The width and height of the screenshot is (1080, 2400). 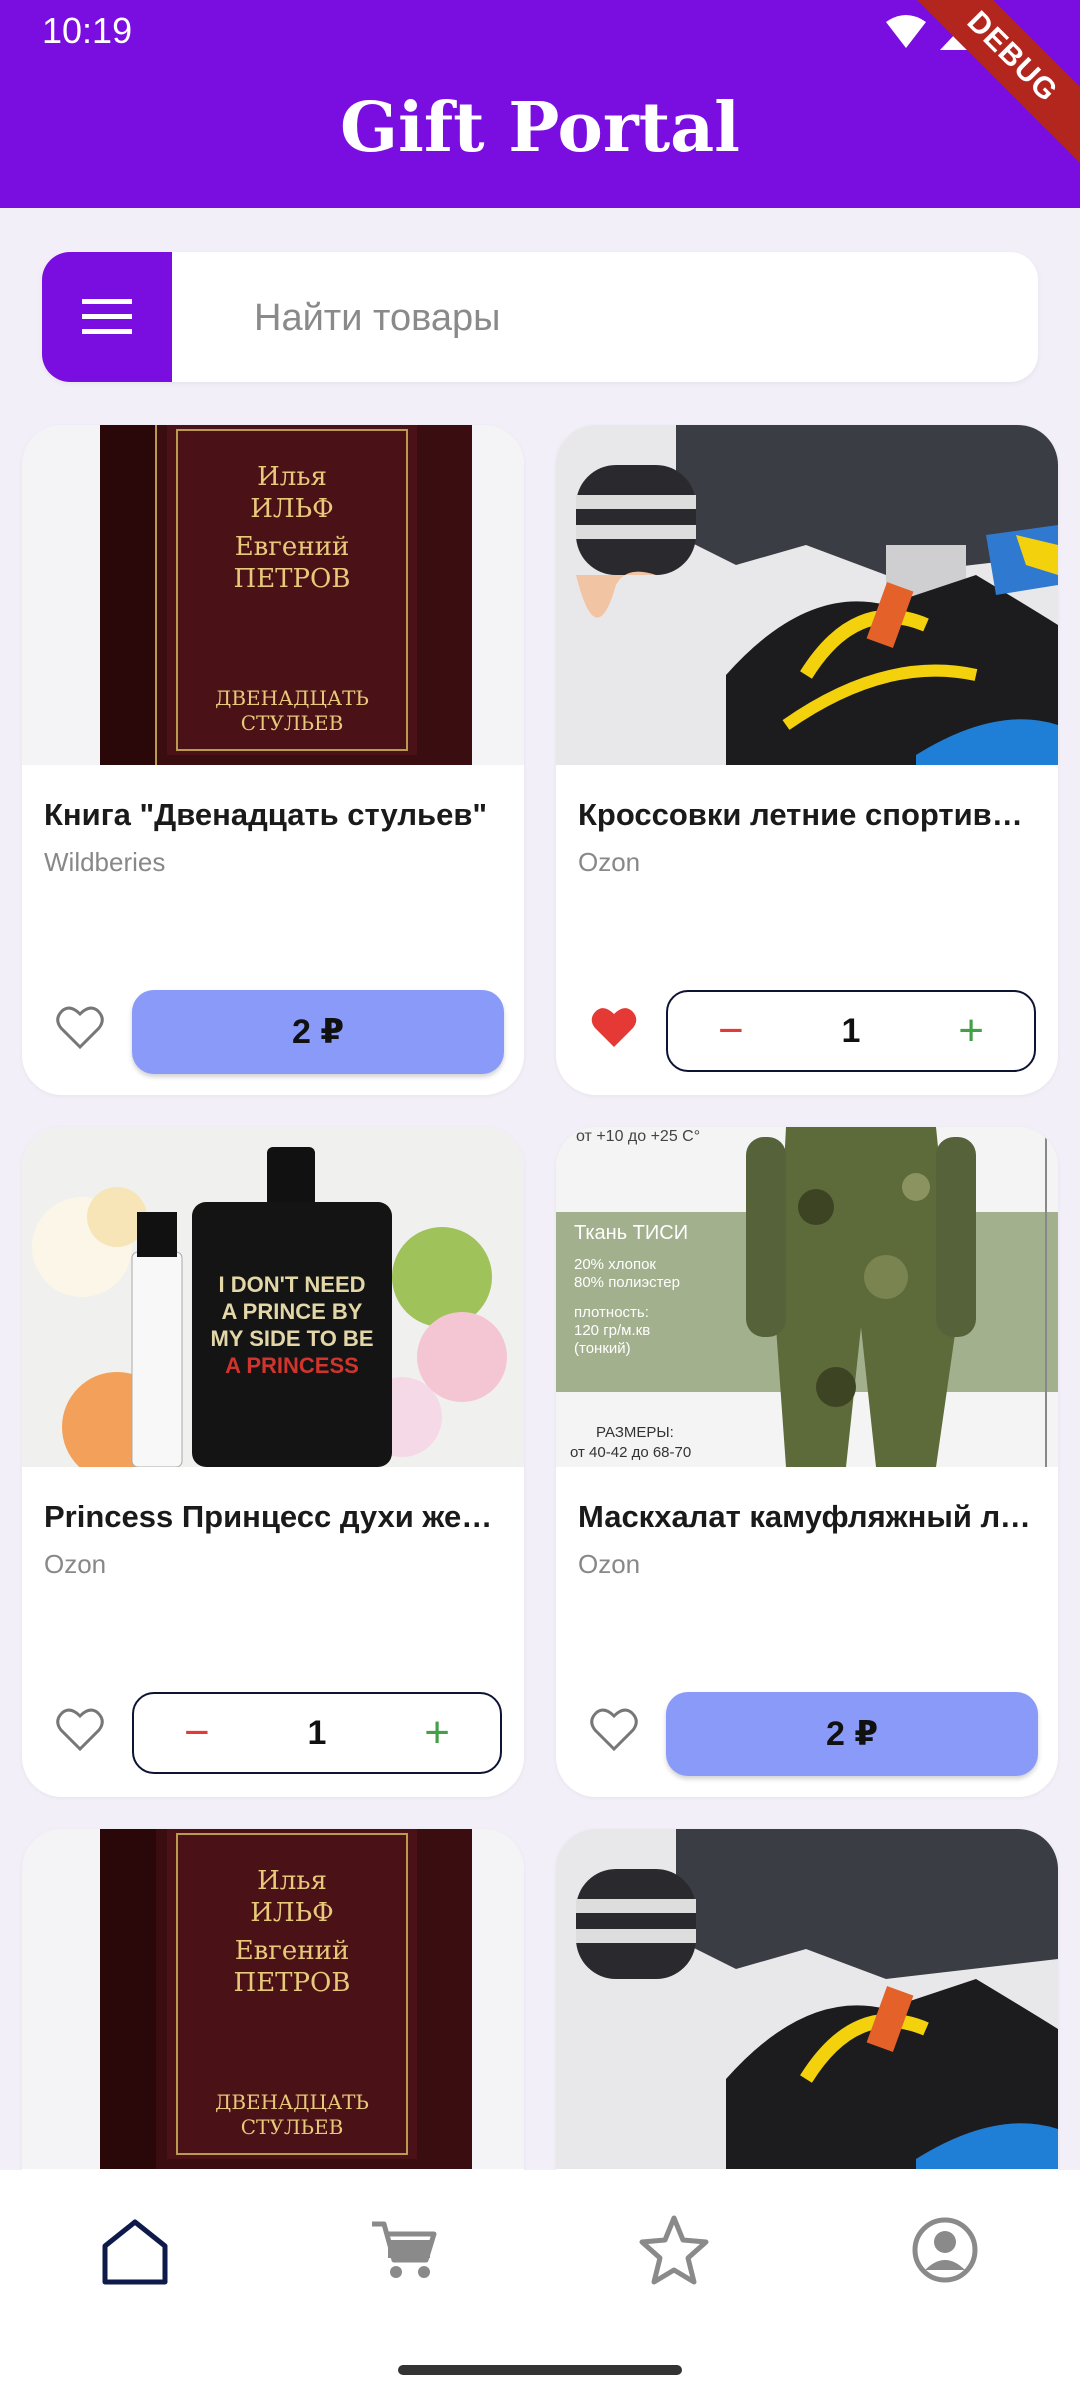 I want to click on menu-icon, so click(x=107, y=316).